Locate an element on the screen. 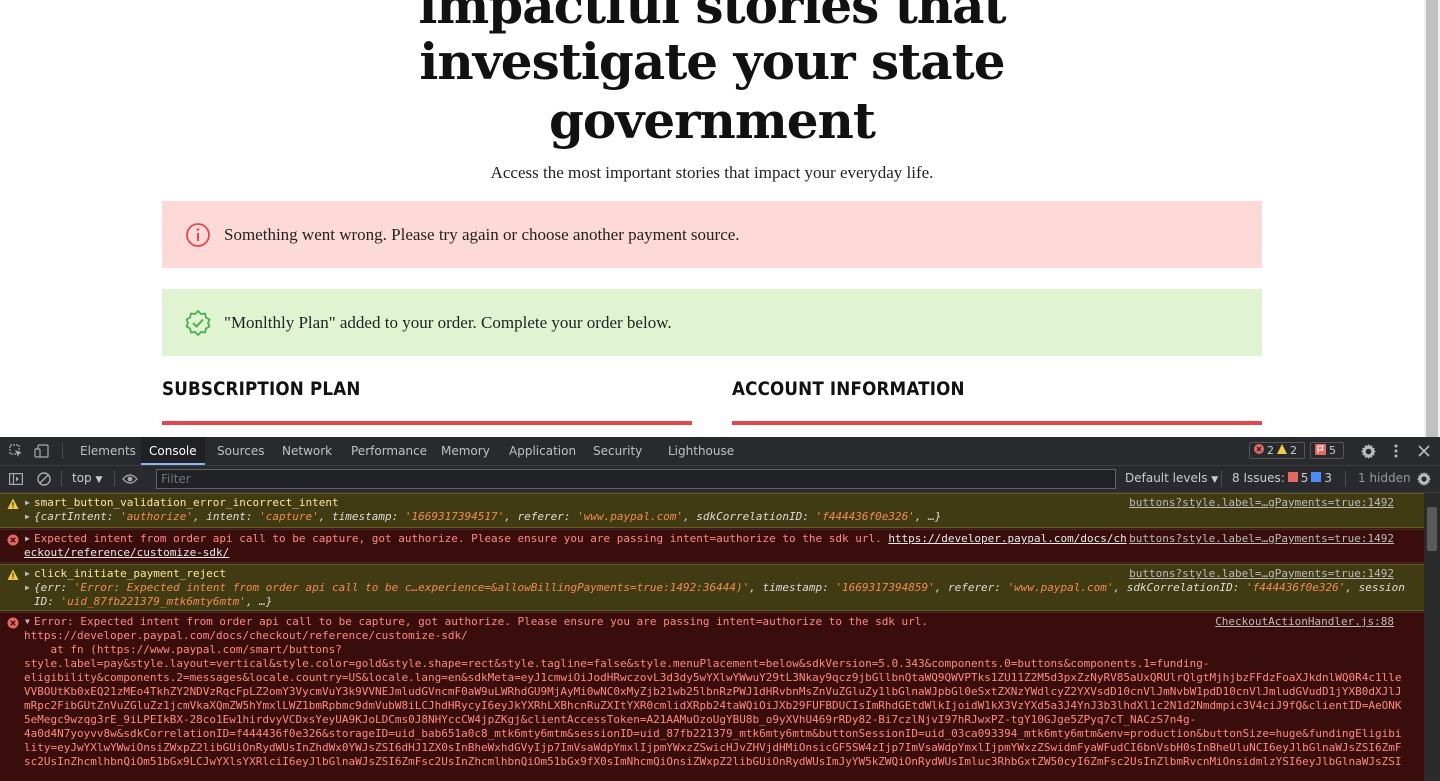 This screenshot has height=781, width=1440. issues-button: 8 Issues: 5 3 is located at coordinates (1282, 478).